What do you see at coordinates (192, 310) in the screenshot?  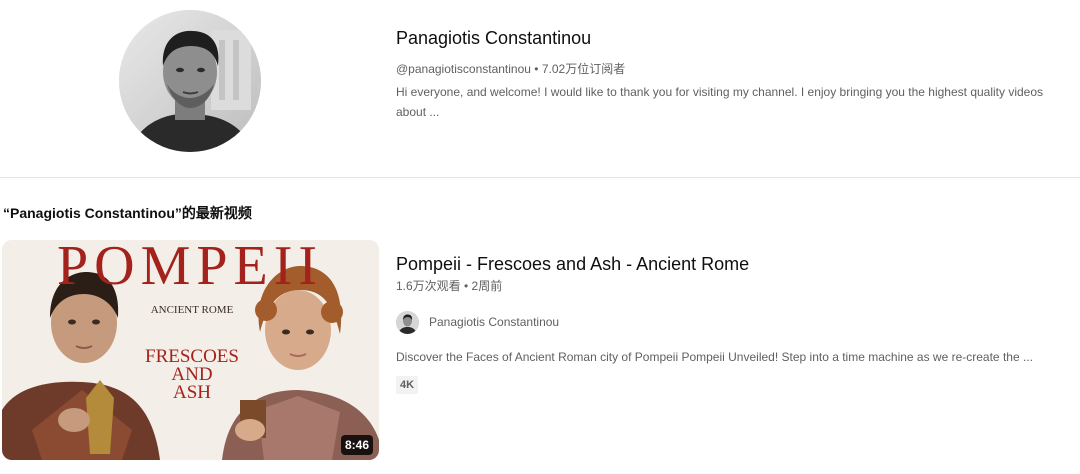 I see `thumbnail-subtitle: ANCIENT ROME` at bounding box center [192, 310].